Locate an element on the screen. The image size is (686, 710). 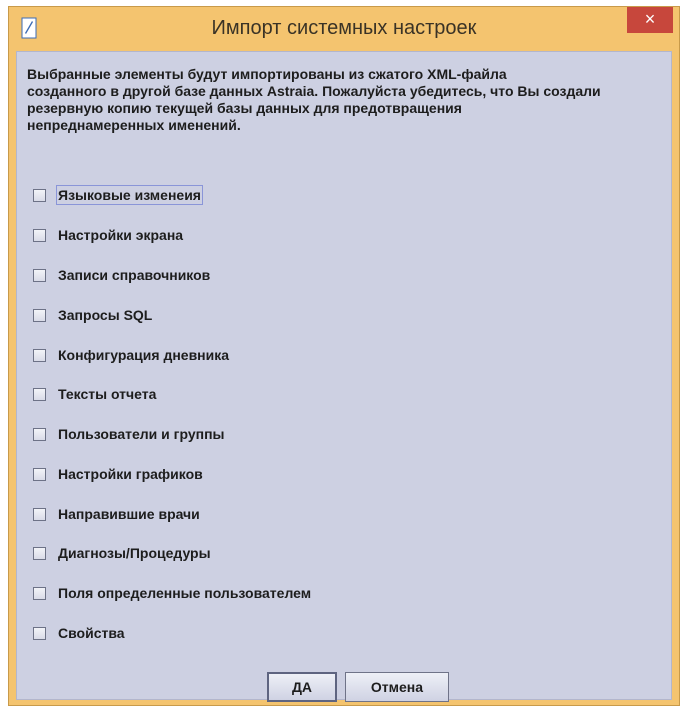
option-label: Направившие врачи is located at coordinates (129, 514).